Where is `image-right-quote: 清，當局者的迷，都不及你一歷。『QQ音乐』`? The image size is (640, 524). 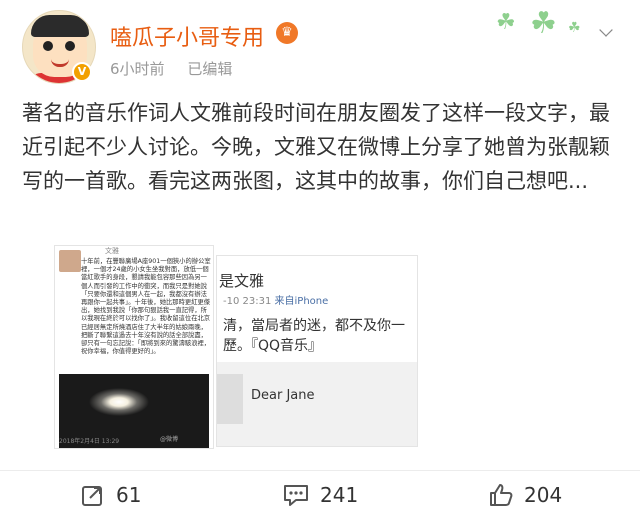
image-right-quote: 清，當局者的迷，都不及你一歷。『QQ音乐』 is located at coordinates (314, 336).